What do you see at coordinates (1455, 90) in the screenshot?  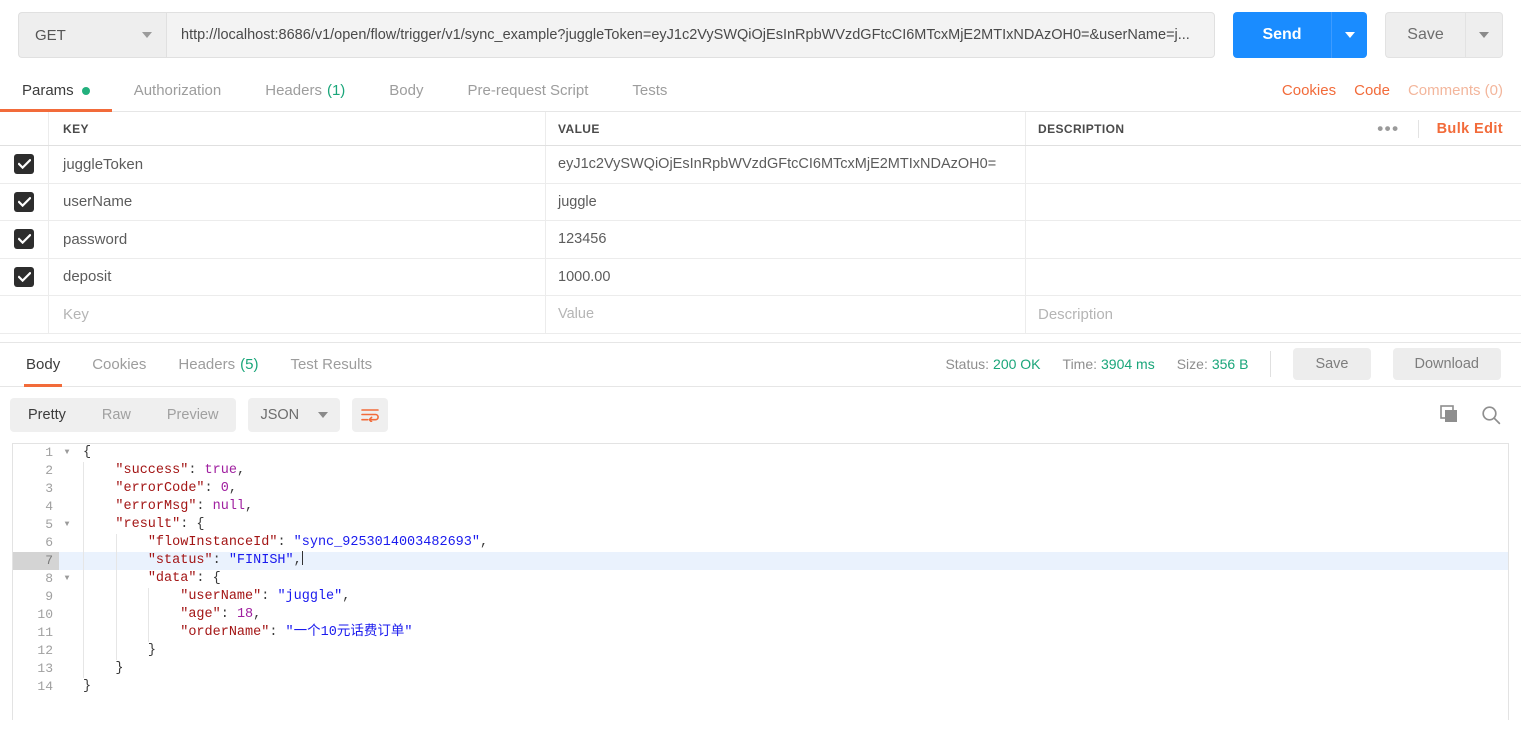 I see `comments-link: Comments (0)` at bounding box center [1455, 90].